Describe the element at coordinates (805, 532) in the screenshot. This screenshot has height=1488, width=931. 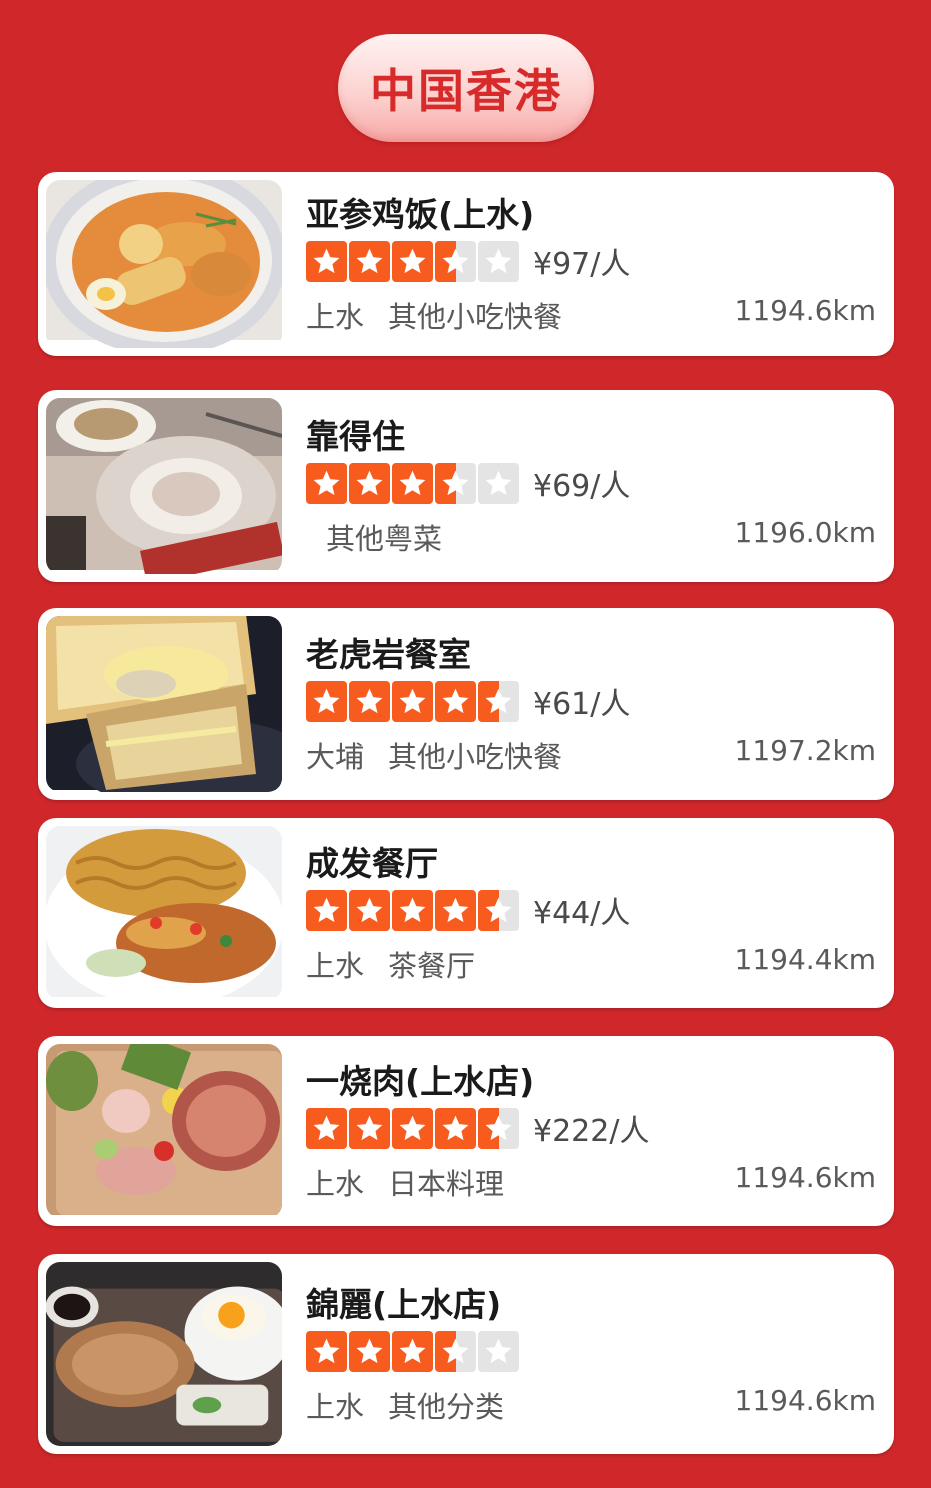
I see `distance-label: 1196.0km` at that location.